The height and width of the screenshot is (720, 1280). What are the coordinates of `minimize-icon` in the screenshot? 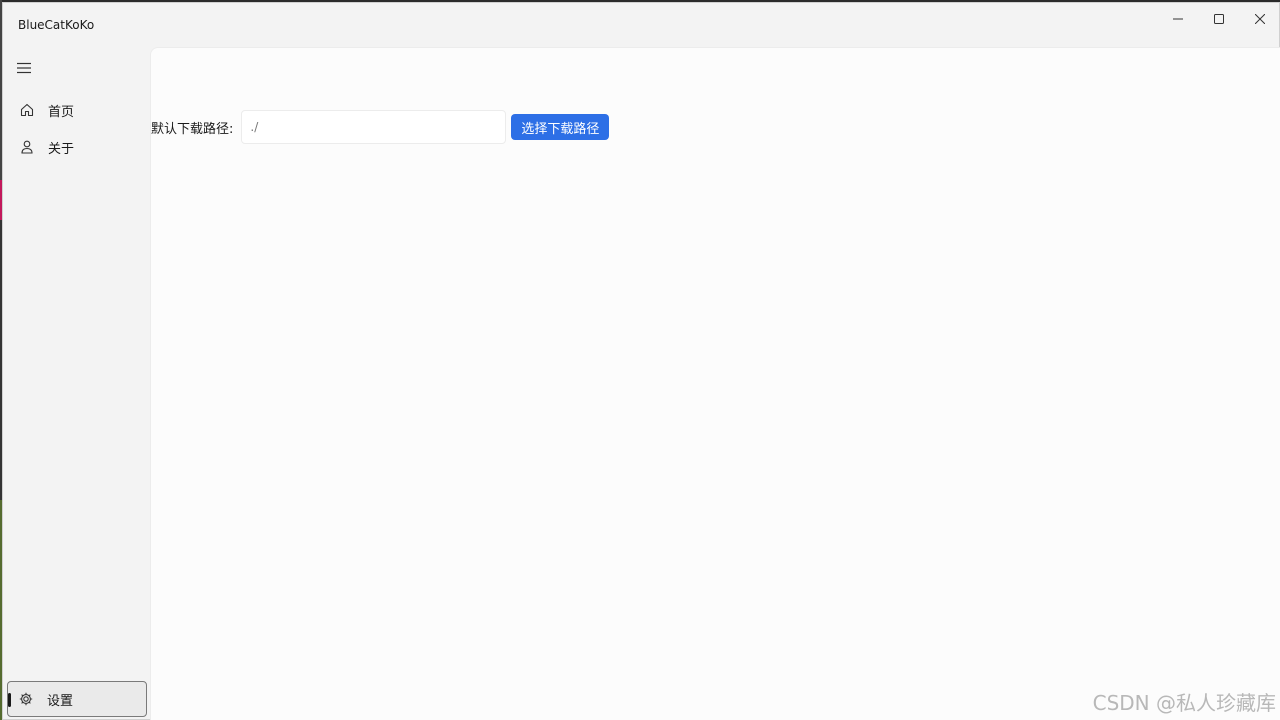 It's located at (1178, 19).